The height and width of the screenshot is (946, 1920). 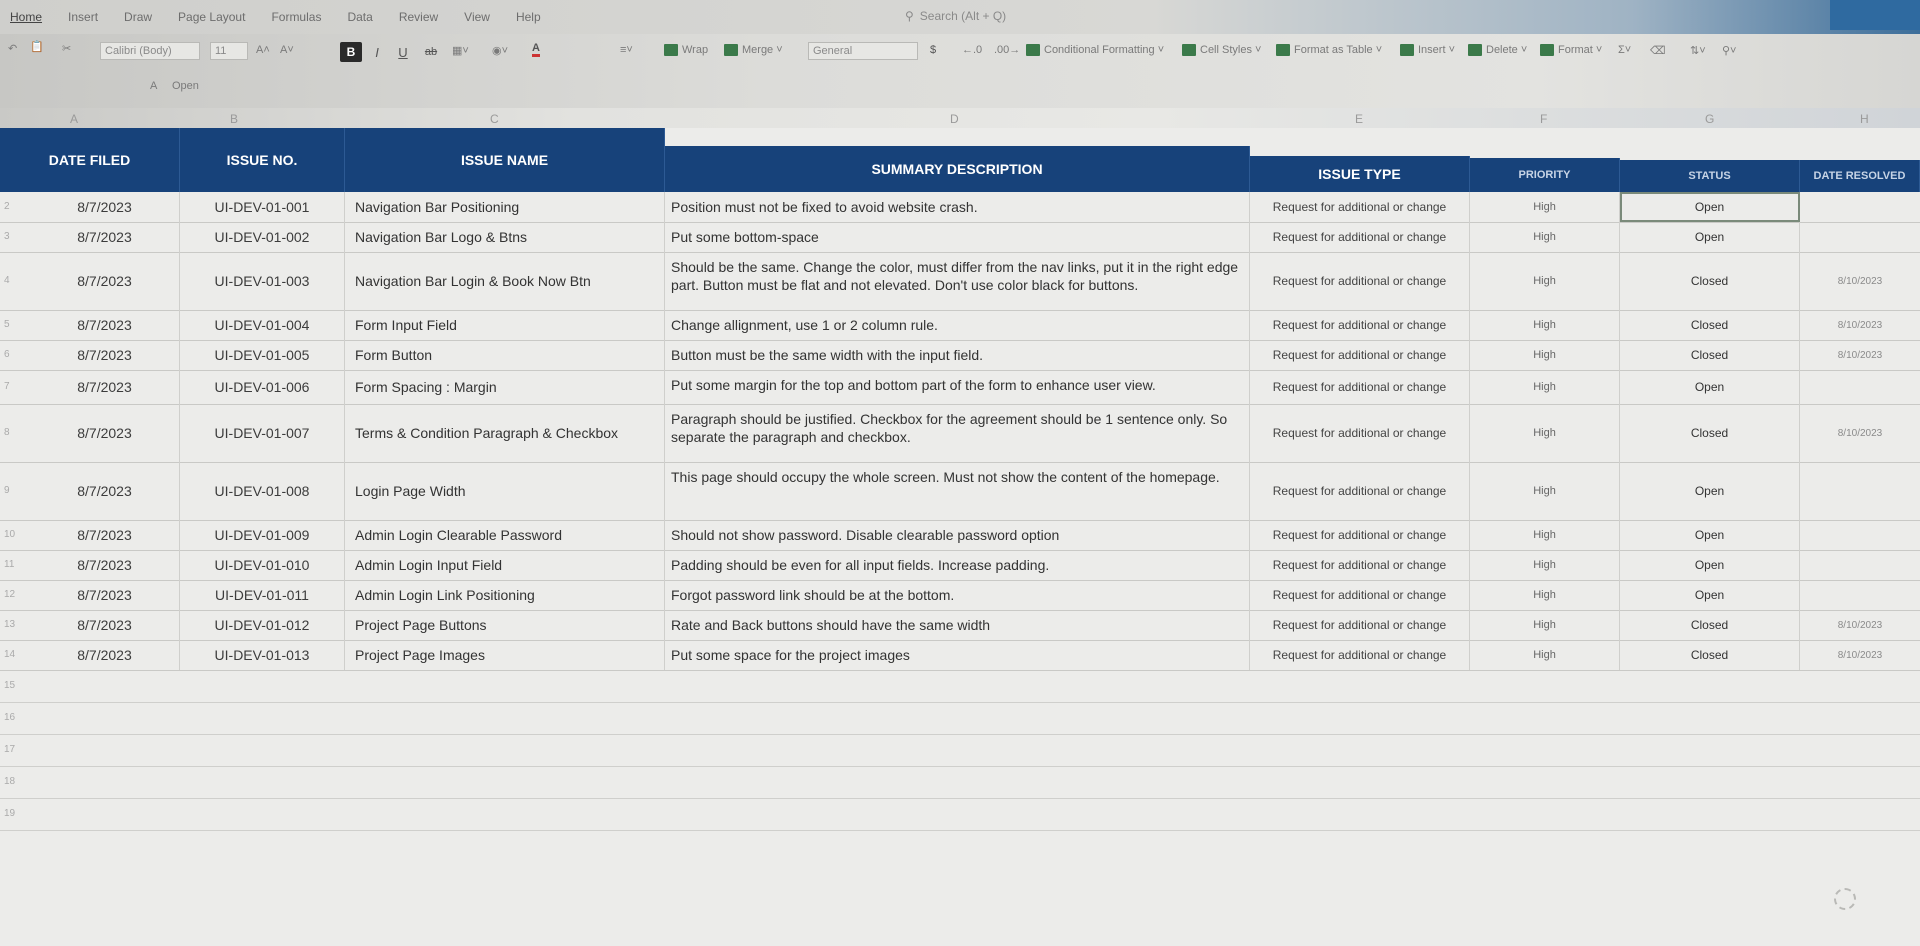 I want to click on header-date-resolved: DATE RESOLVED, so click(x=1860, y=176).